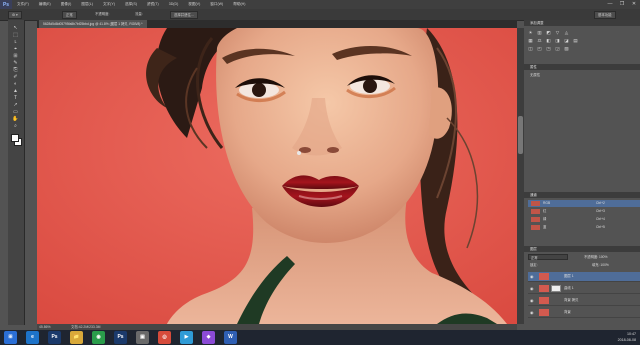 The image size is (640, 345). Describe the element at coordinates (548, 41) in the screenshot. I see `adjustment-icon: ◧` at that location.